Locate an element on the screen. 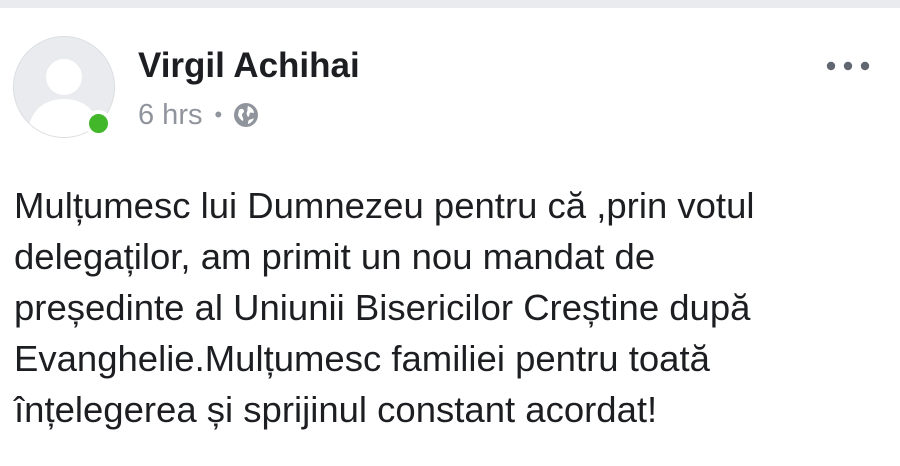 This screenshot has width=900, height=466. more-options-icon is located at coordinates (848, 66).